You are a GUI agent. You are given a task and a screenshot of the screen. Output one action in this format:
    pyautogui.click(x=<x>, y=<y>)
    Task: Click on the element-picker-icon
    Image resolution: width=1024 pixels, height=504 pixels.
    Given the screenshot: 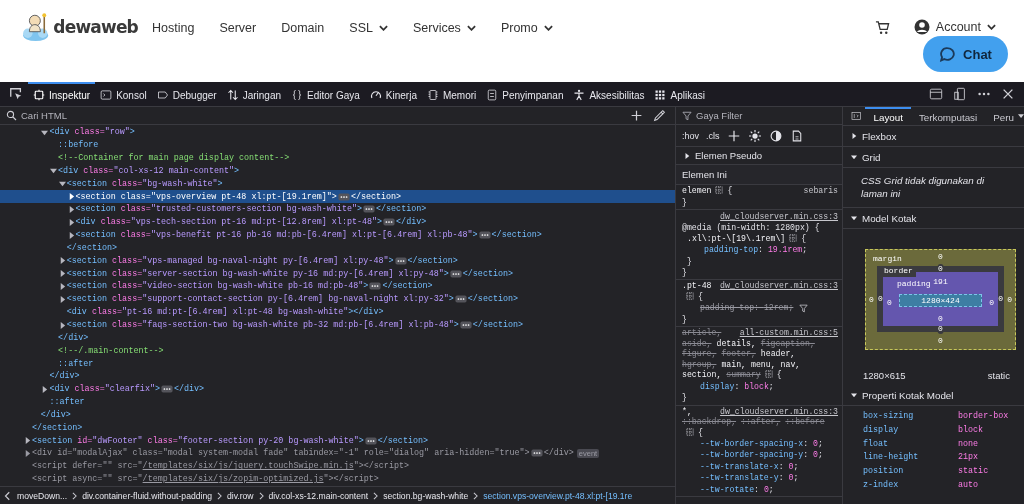 What is the action you would take?
    pyautogui.click(x=16, y=94)
    